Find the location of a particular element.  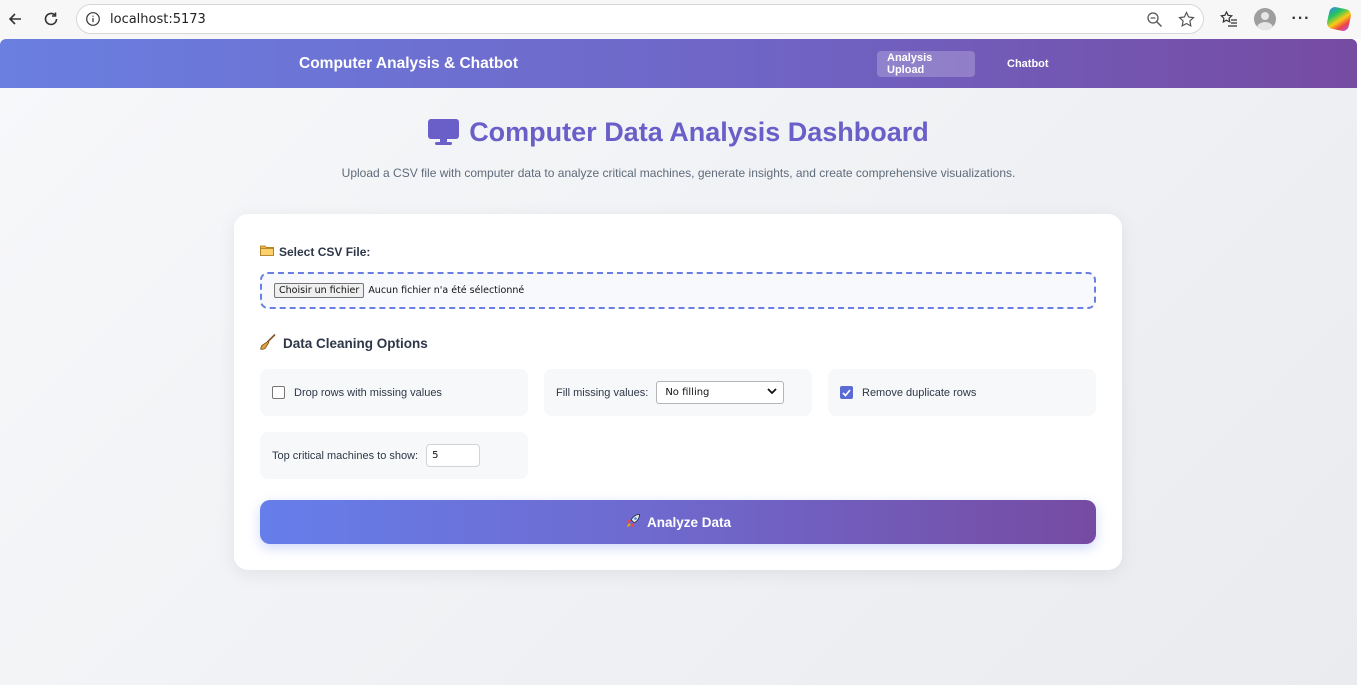

broom-icon is located at coordinates (268, 343).